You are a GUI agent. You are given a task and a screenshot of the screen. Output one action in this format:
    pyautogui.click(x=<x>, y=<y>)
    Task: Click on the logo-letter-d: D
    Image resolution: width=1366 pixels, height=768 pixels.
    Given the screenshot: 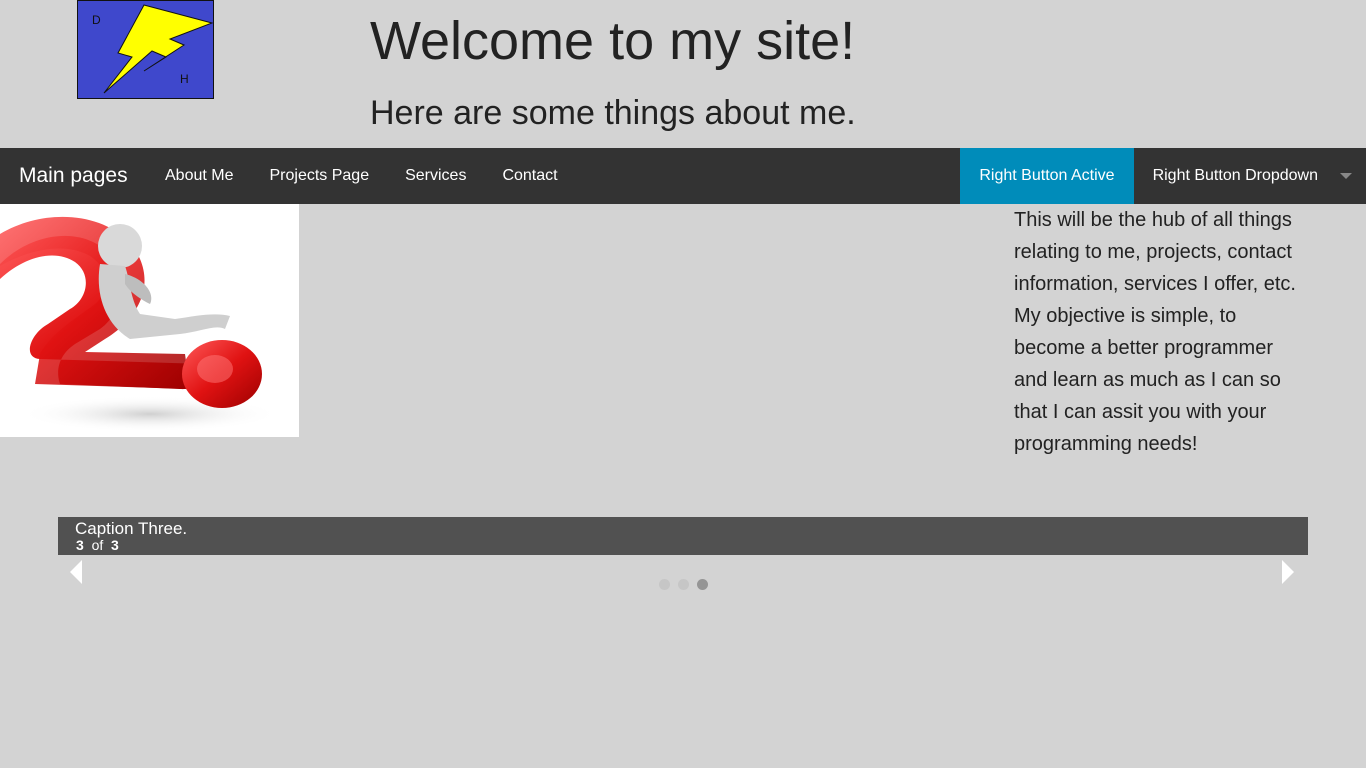 What is the action you would take?
    pyautogui.click(x=96, y=20)
    